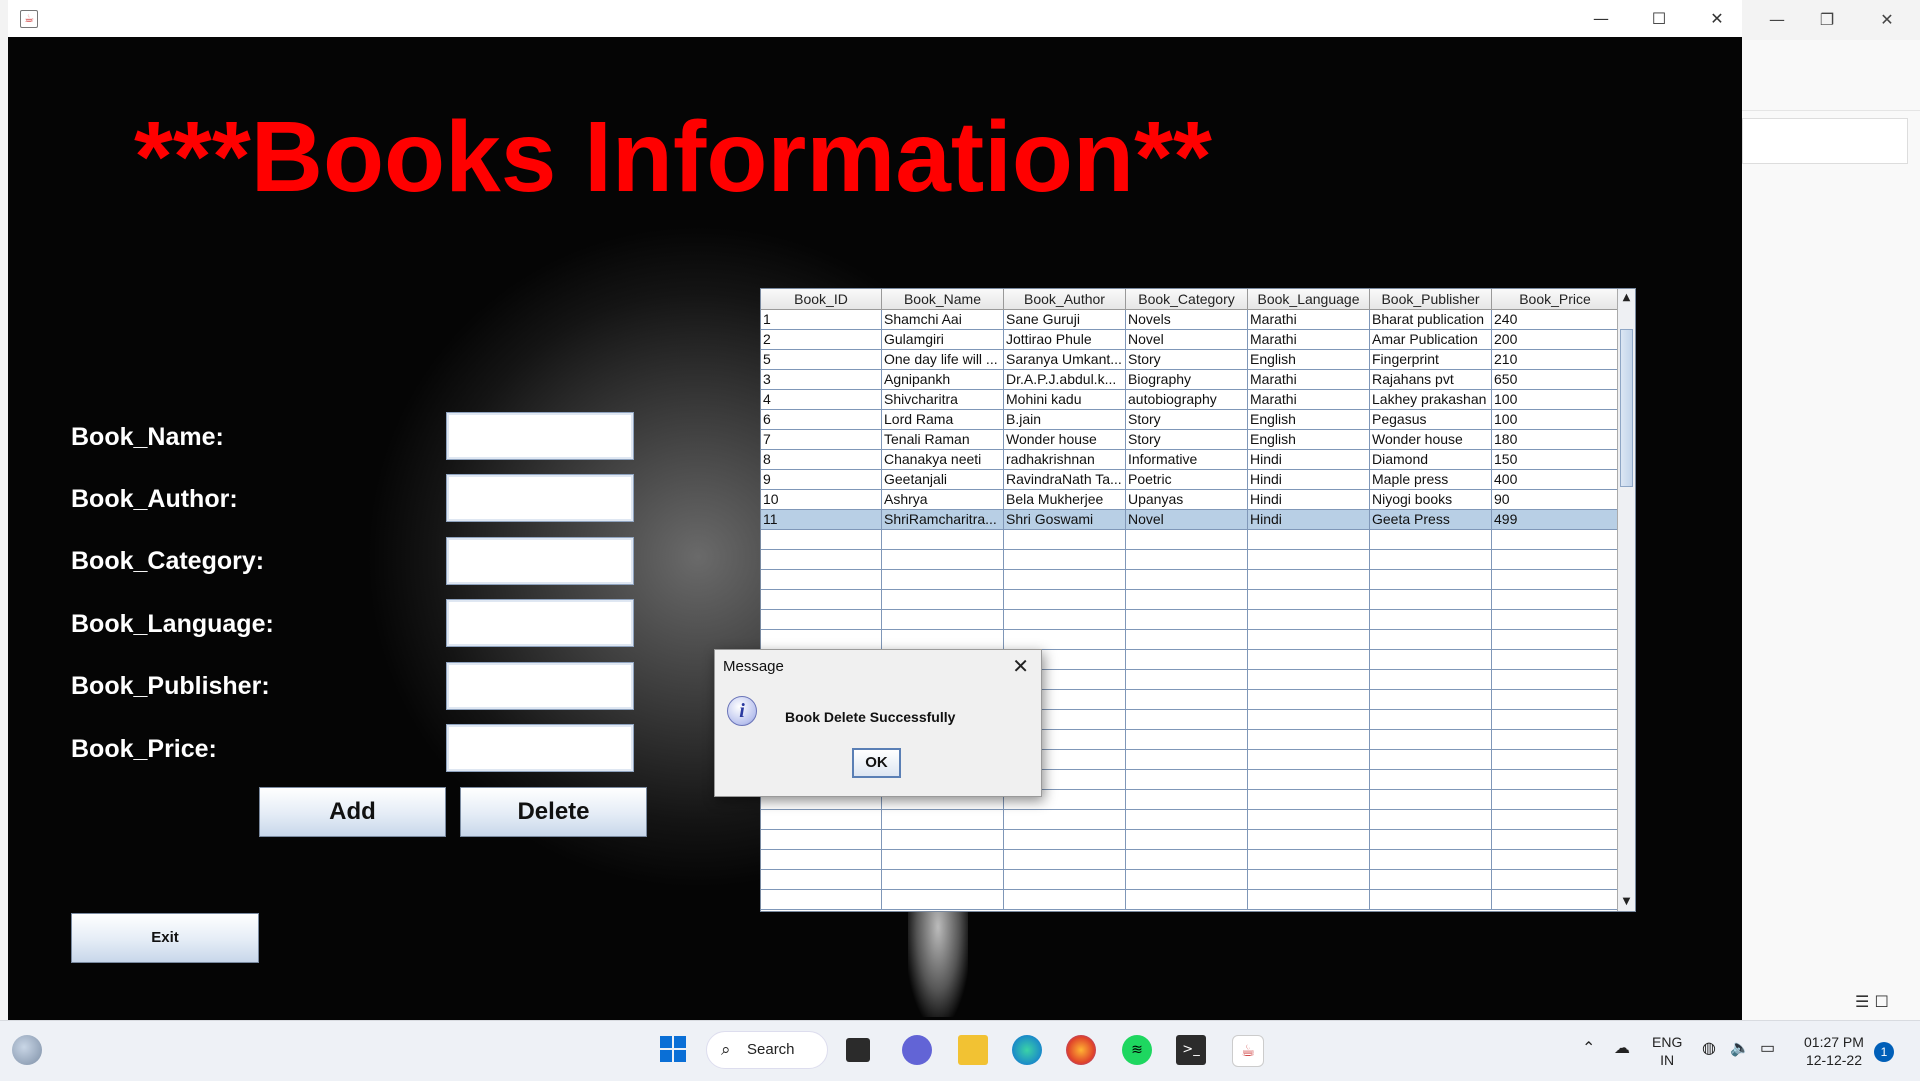  I want to click on table-cell: 200, so click(1555, 339).